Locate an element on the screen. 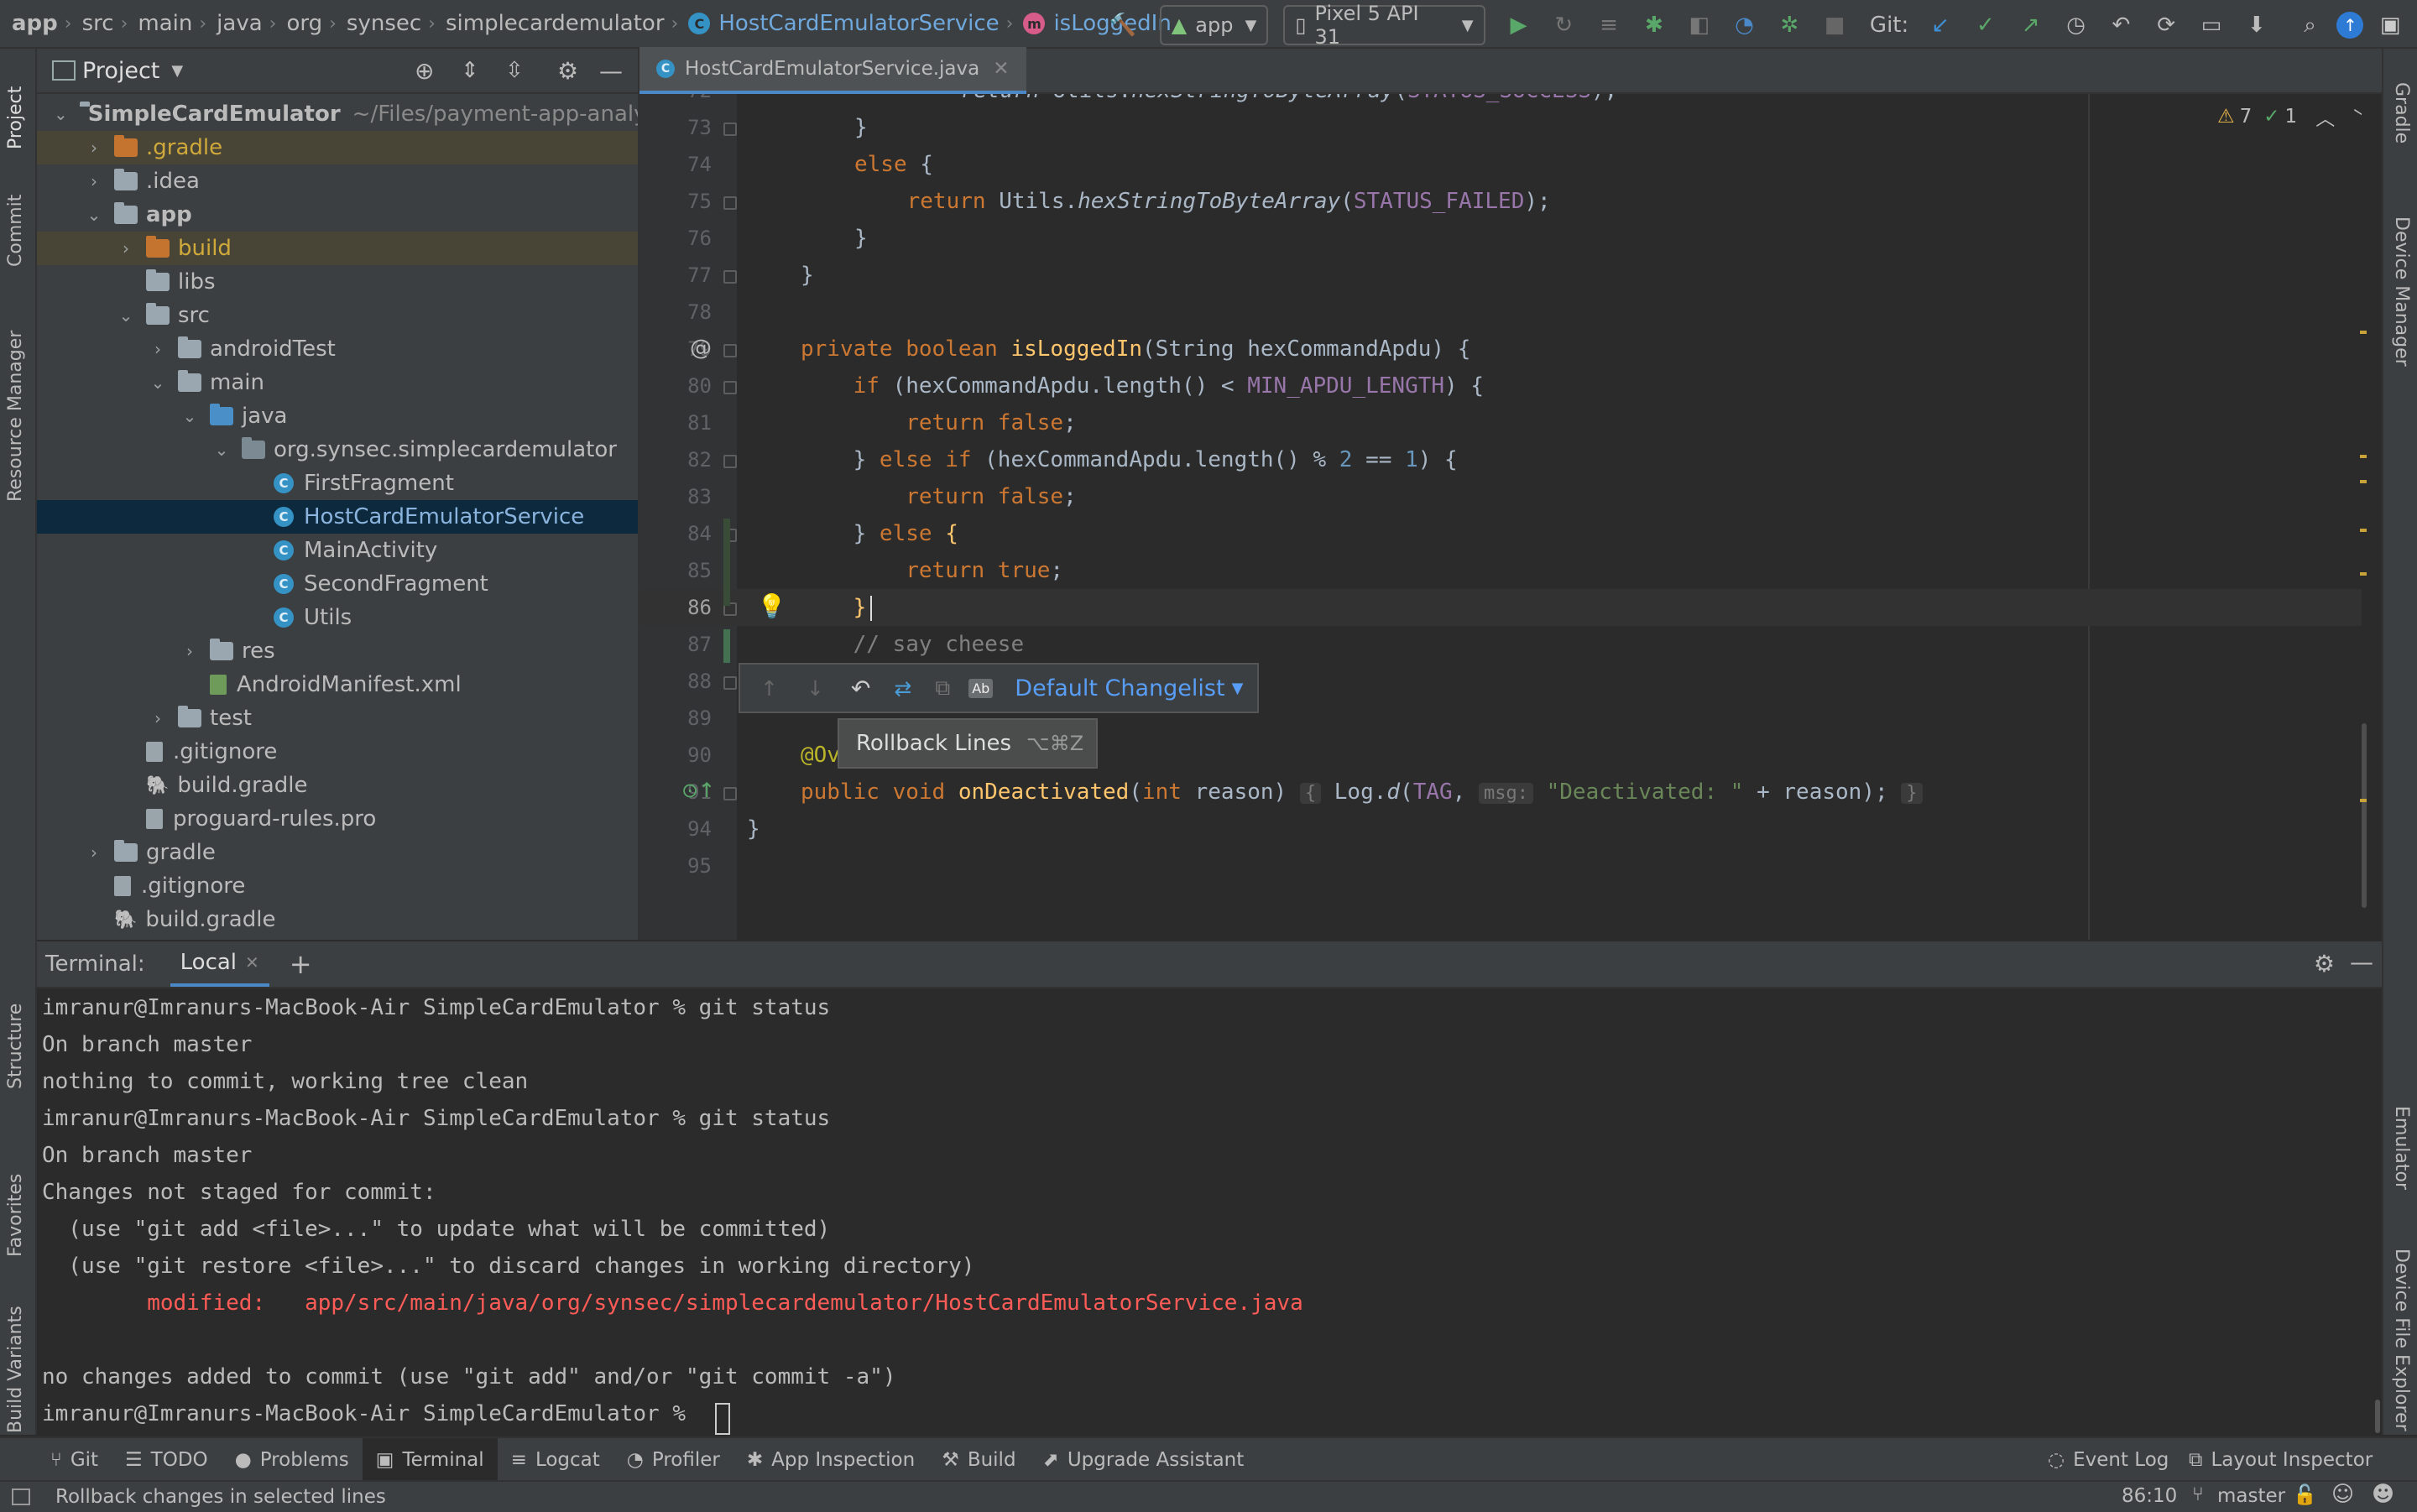  locate-icon: ⊕ is located at coordinates (424, 71).